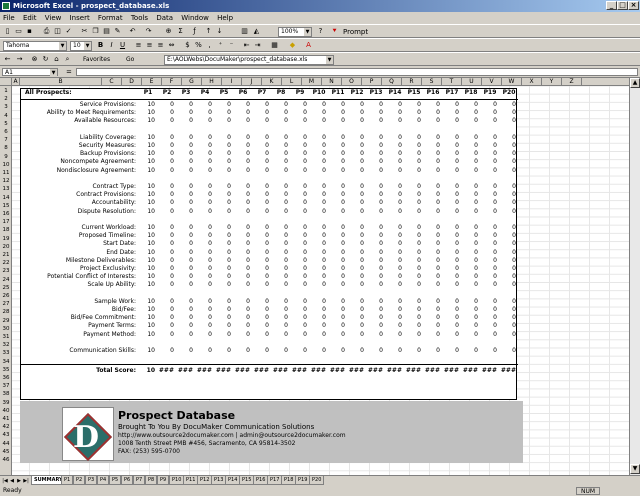  What do you see at coordinates (6, 271) in the screenshot?
I see `row-header: 23` at bounding box center [6, 271].